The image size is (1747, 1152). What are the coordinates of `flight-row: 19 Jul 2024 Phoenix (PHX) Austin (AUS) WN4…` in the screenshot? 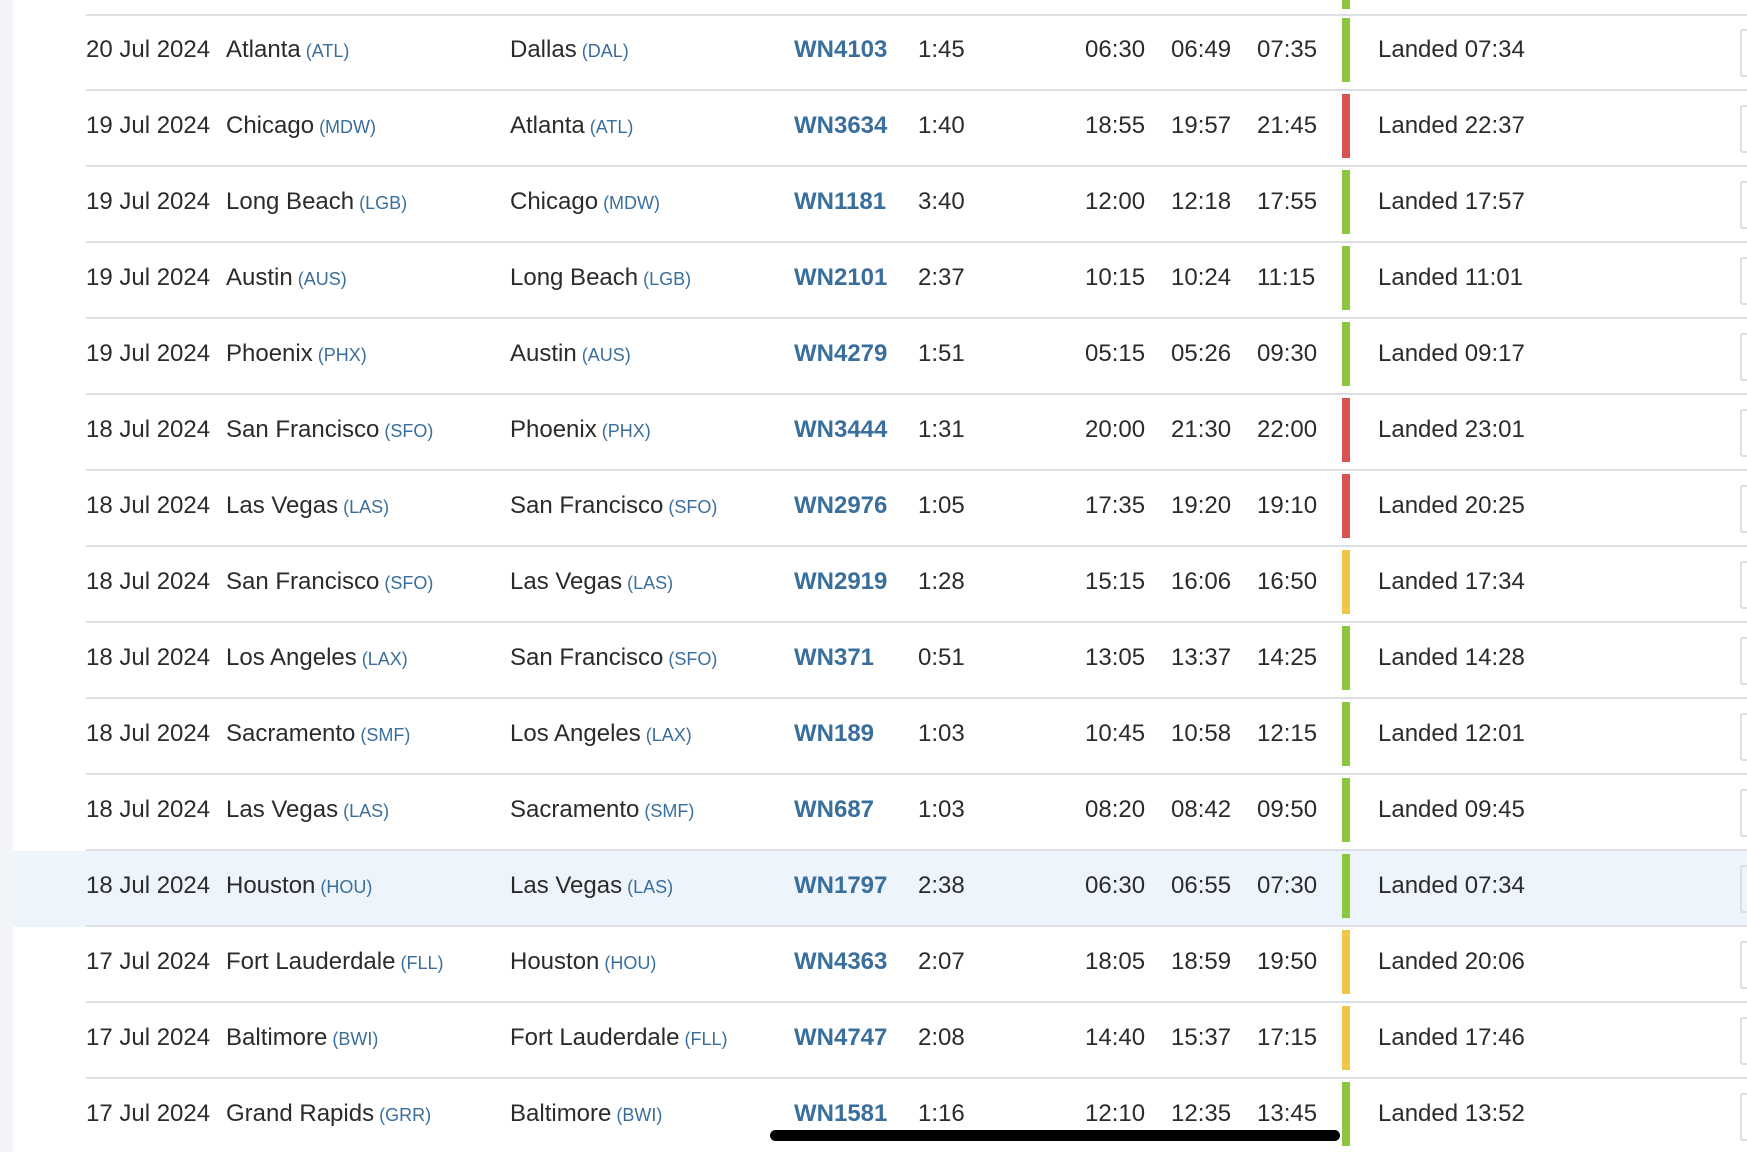 It's located at (873, 357).